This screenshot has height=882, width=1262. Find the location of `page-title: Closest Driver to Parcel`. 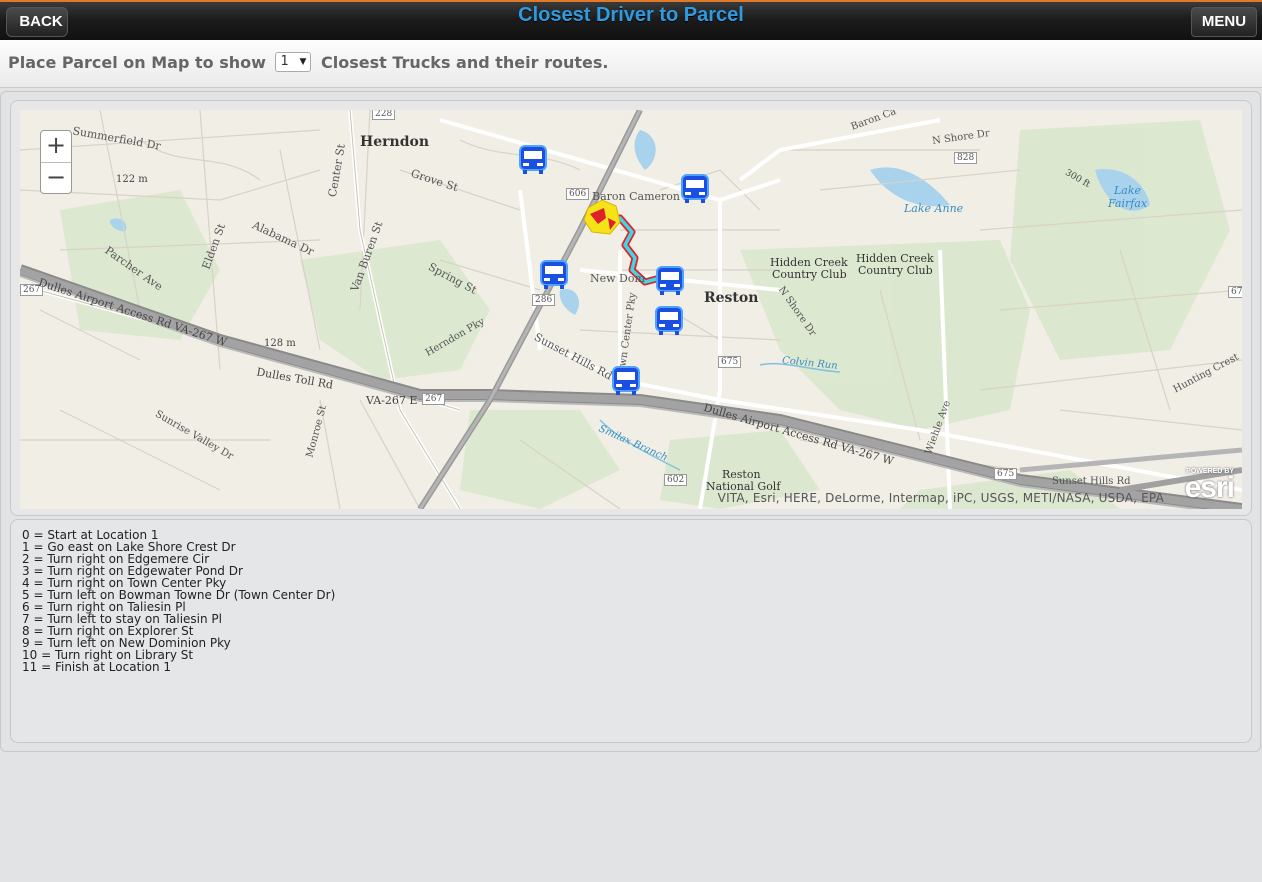

page-title: Closest Driver to Parcel is located at coordinates (631, 15).